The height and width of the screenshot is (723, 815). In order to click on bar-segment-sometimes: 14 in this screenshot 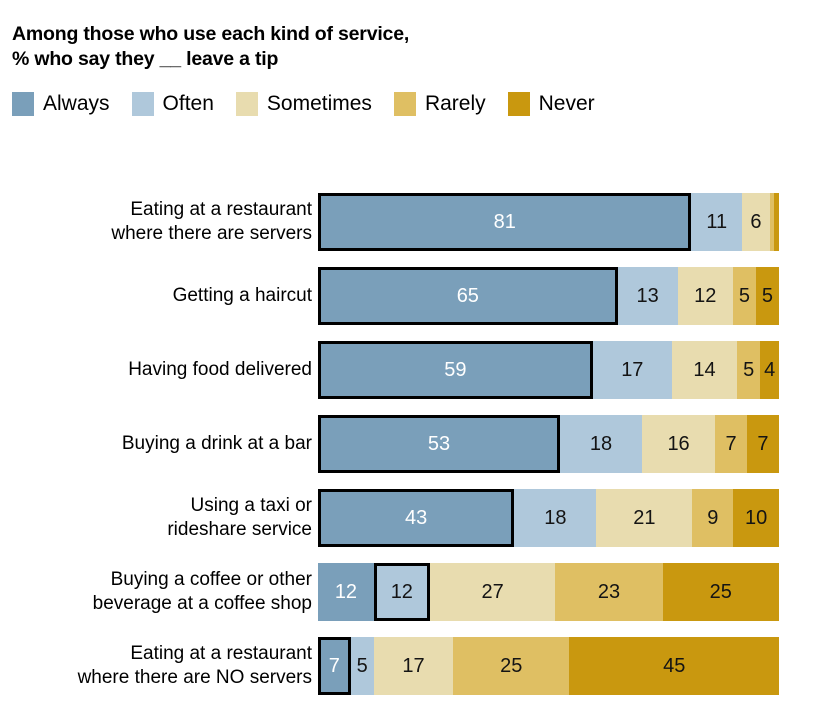, I will do `click(704, 370)`.